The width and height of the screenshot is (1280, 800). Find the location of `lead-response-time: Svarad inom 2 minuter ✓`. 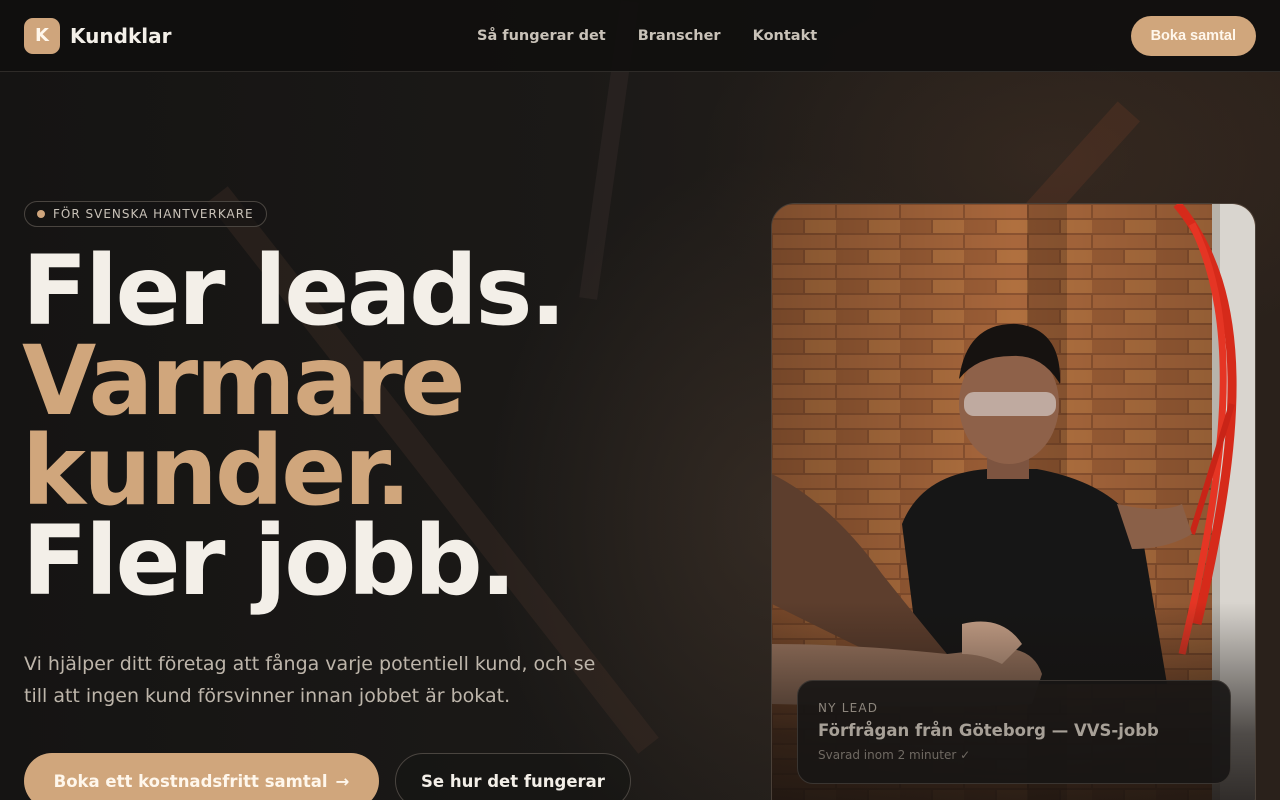

lead-response-time: Svarad inom 2 minuter ✓ is located at coordinates (894, 755).